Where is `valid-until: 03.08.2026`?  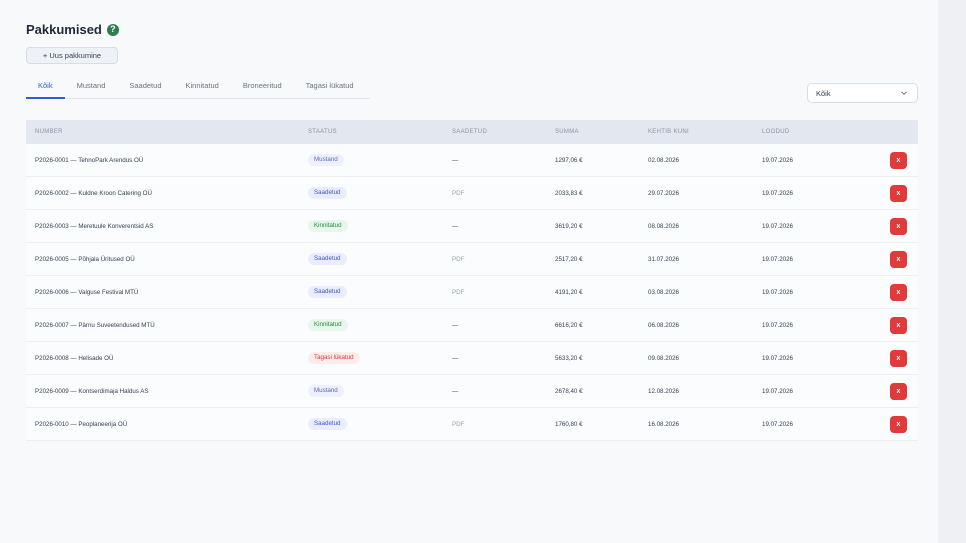
valid-until: 03.08.2026 is located at coordinates (663, 292).